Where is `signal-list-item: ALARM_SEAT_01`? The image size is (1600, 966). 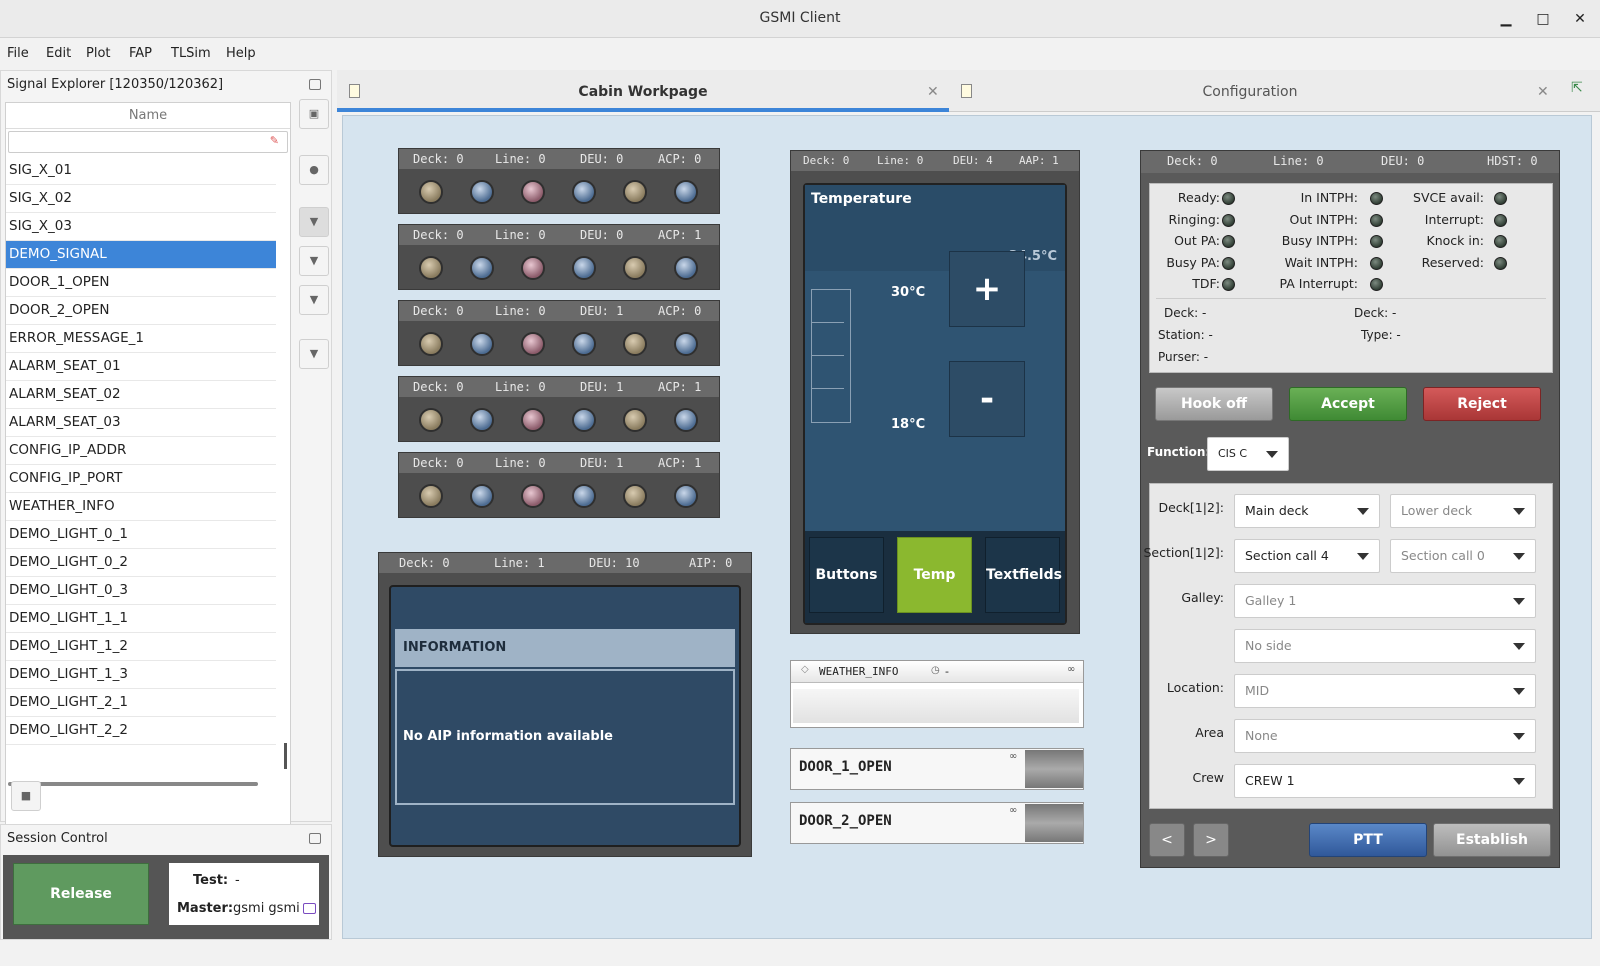 signal-list-item: ALARM_SEAT_01 is located at coordinates (141, 367).